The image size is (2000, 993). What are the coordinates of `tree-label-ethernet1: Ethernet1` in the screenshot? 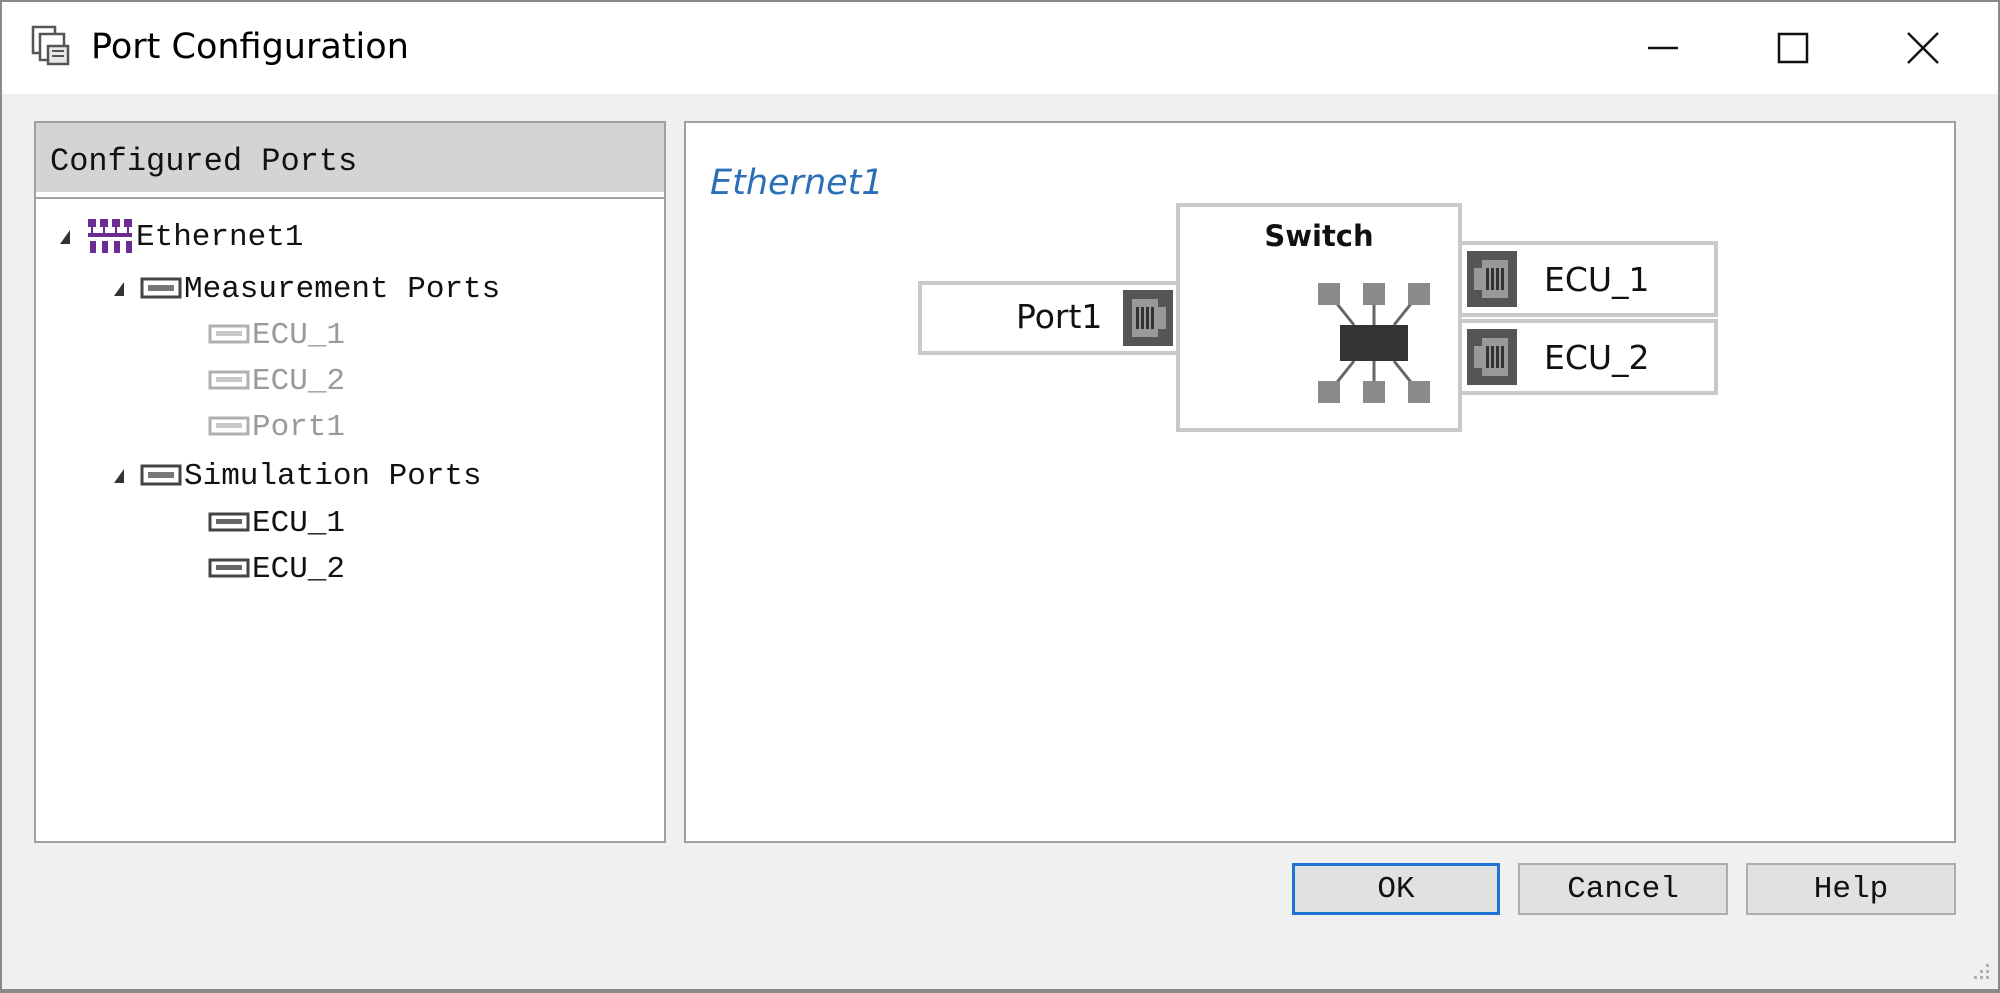 It's located at (220, 237).